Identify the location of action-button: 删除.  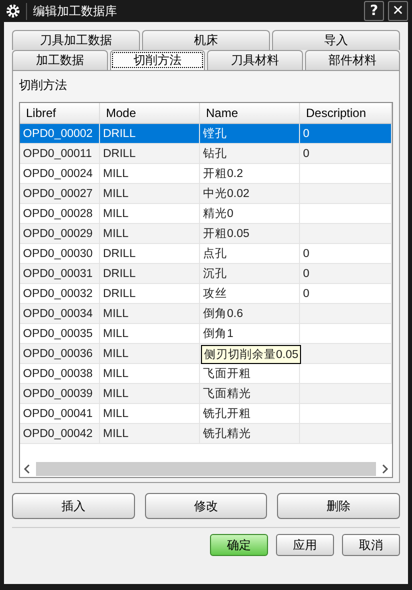
(338, 506).